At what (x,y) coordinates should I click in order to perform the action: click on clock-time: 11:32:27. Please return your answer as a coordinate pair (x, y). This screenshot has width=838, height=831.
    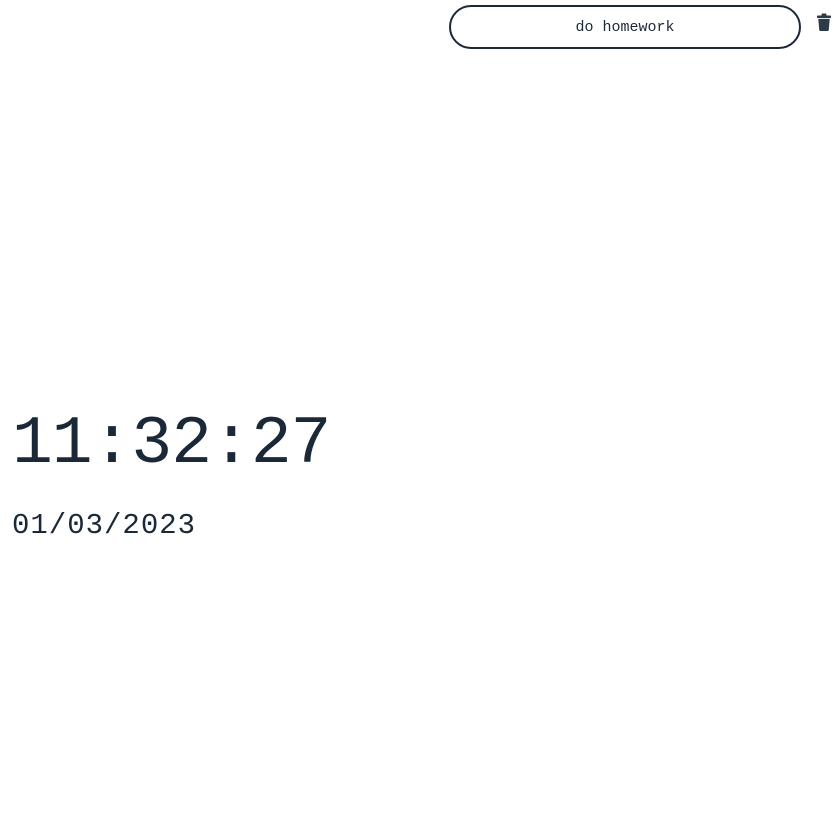
    Looking at the image, I should click on (171, 444).